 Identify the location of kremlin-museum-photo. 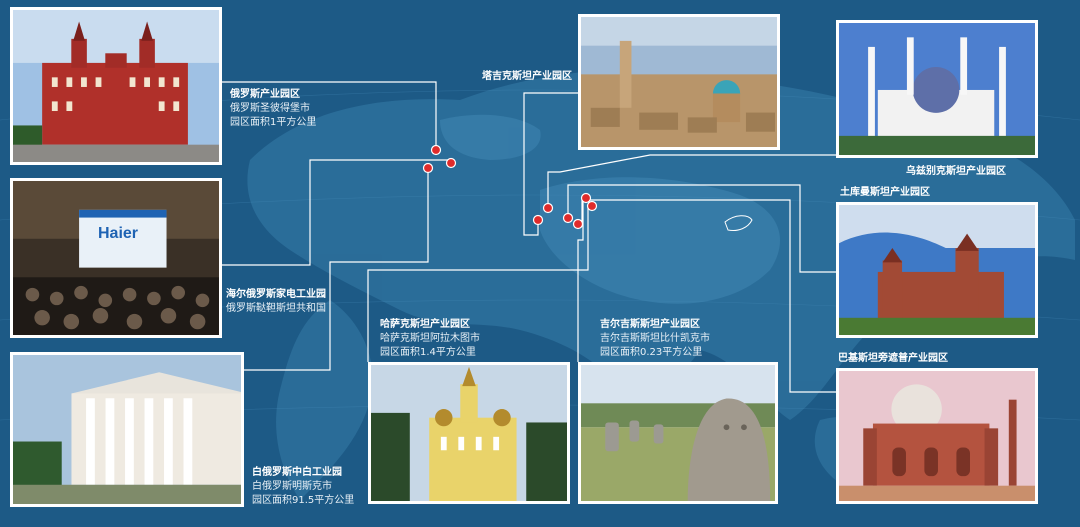
(116, 86).